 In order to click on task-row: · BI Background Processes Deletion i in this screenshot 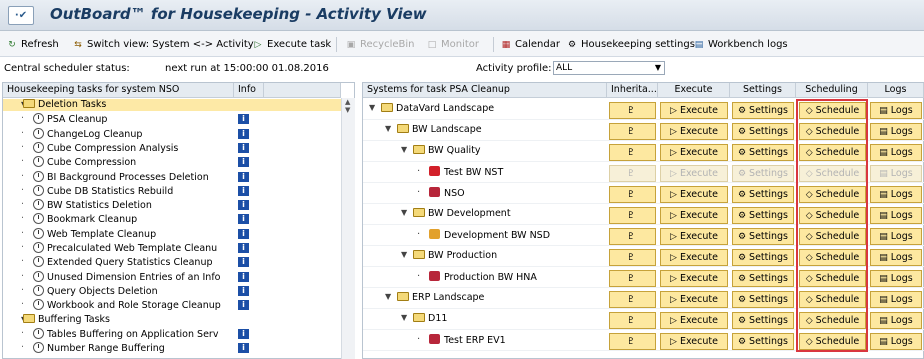, I will do `click(173, 176)`.